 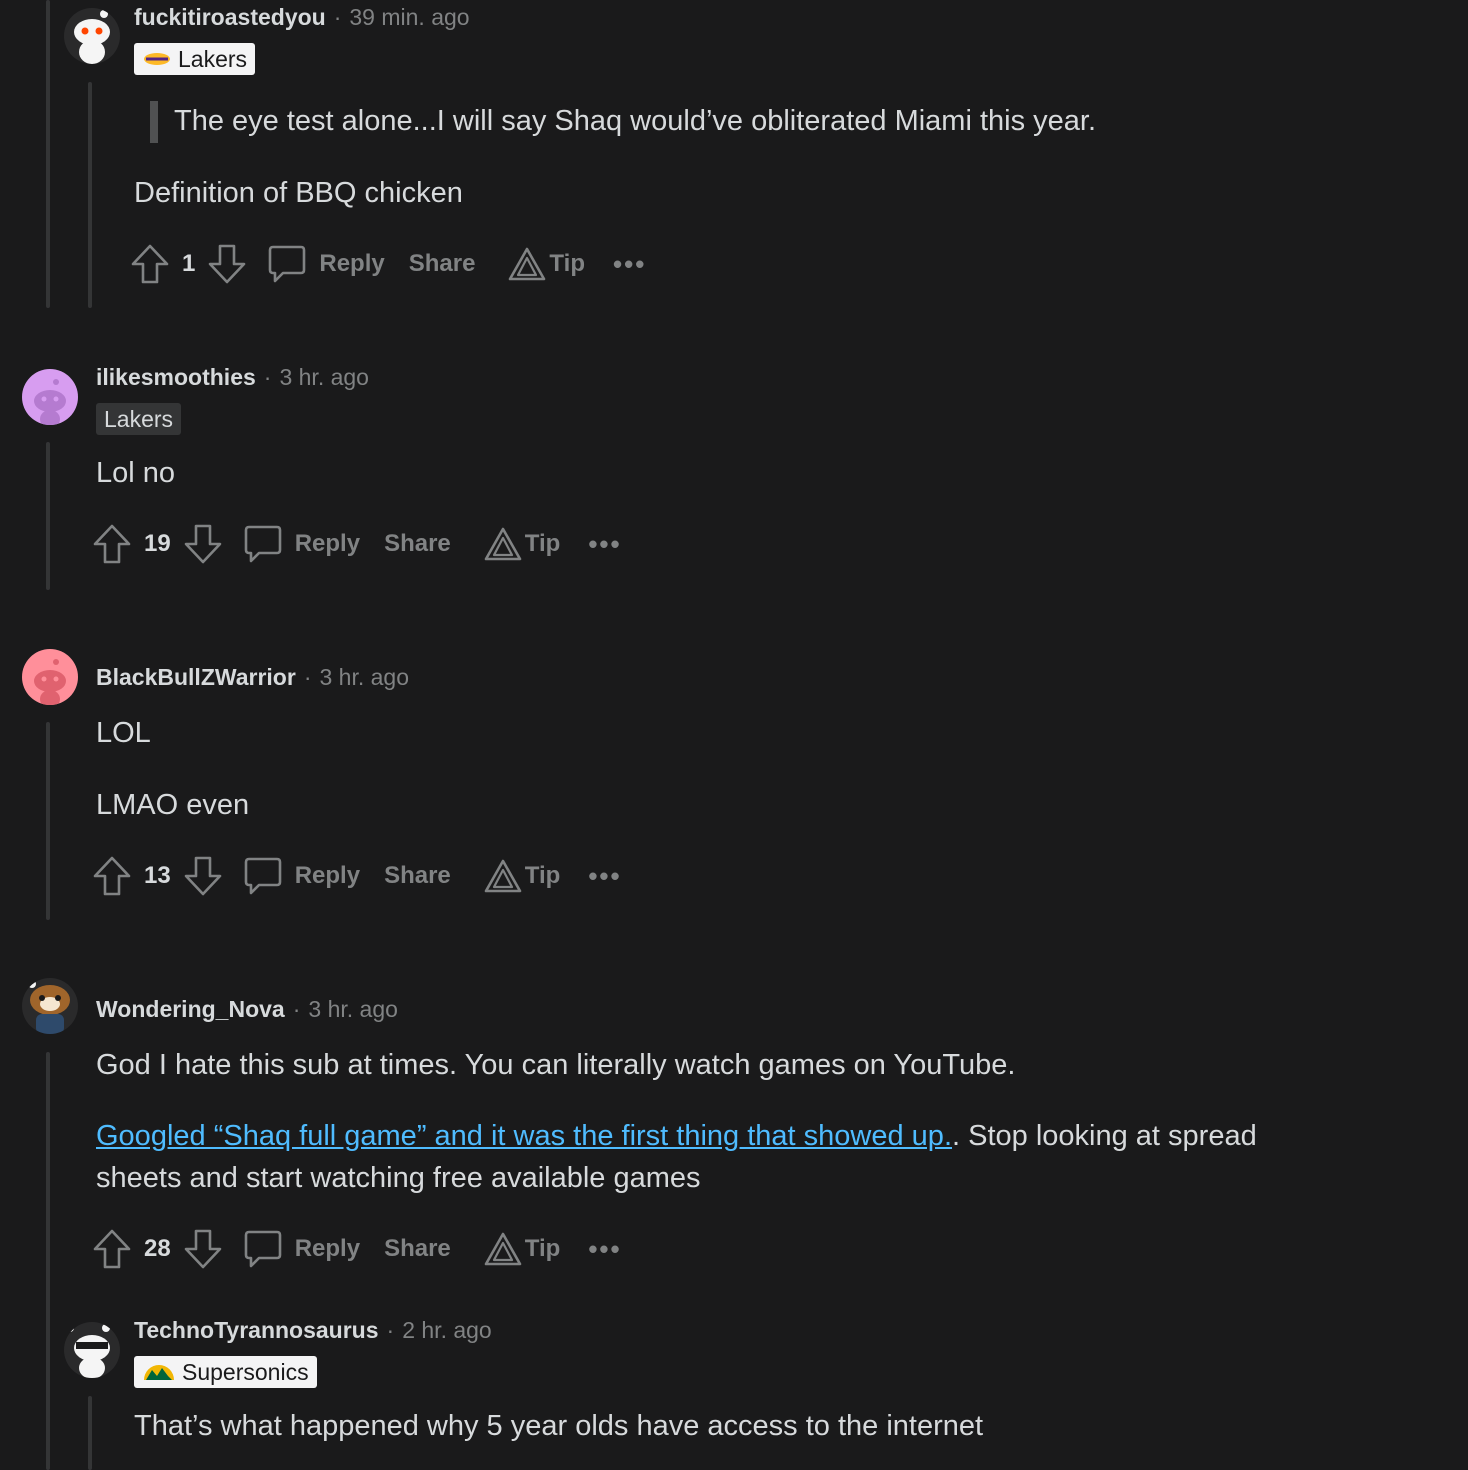 I want to click on author-name: fuckitiroastedyou, so click(x=230, y=17).